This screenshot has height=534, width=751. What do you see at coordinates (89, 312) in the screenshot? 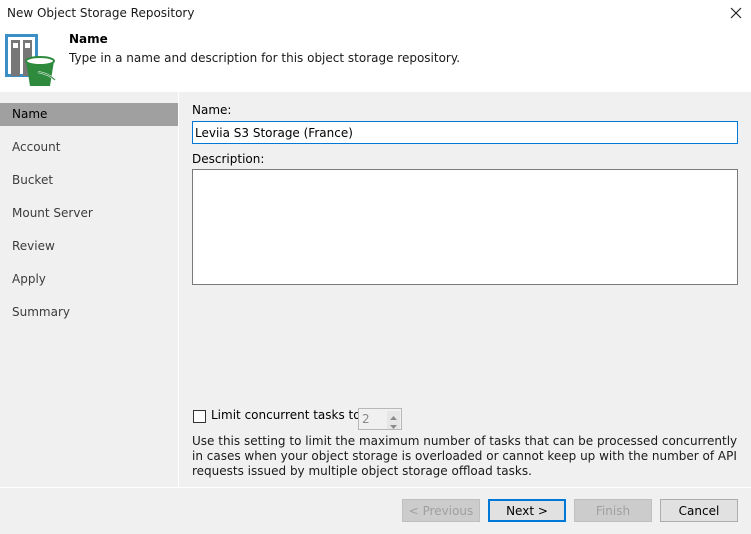
I see `nav-step-summary: Summary` at bounding box center [89, 312].